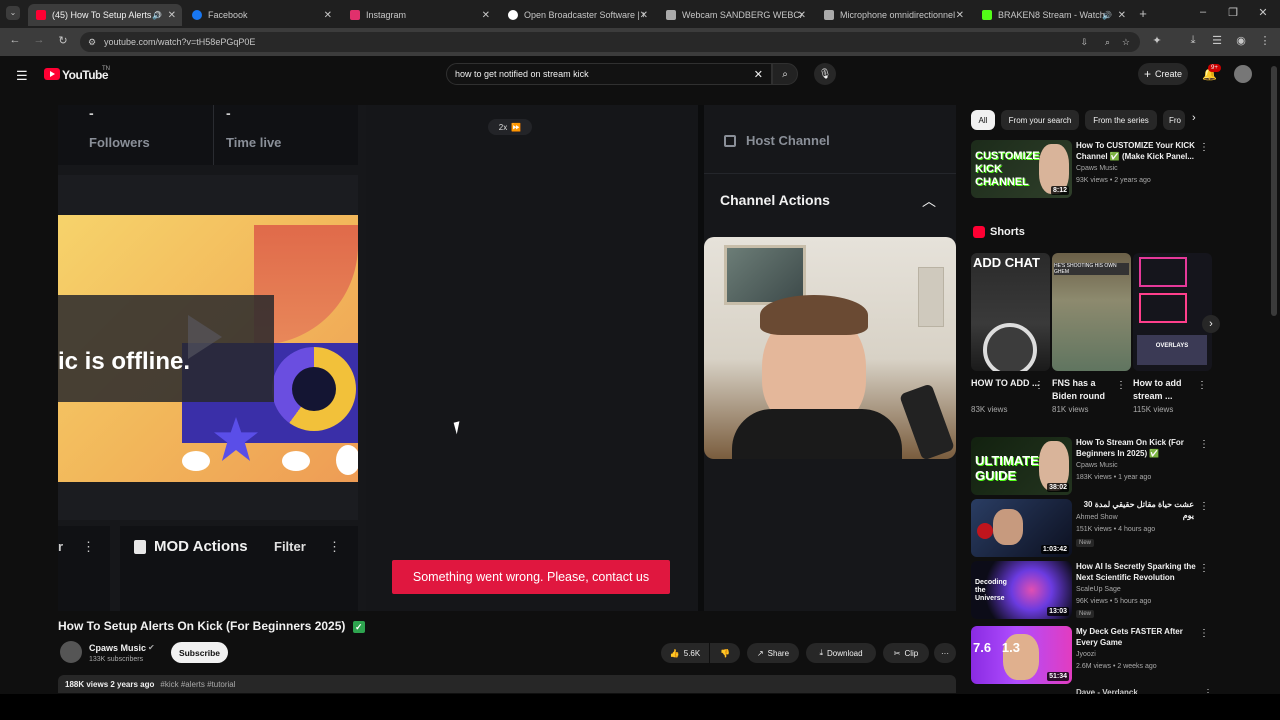 This screenshot has width=1280, height=720. I want to click on clear-search-icon: ✕, so click(758, 74).